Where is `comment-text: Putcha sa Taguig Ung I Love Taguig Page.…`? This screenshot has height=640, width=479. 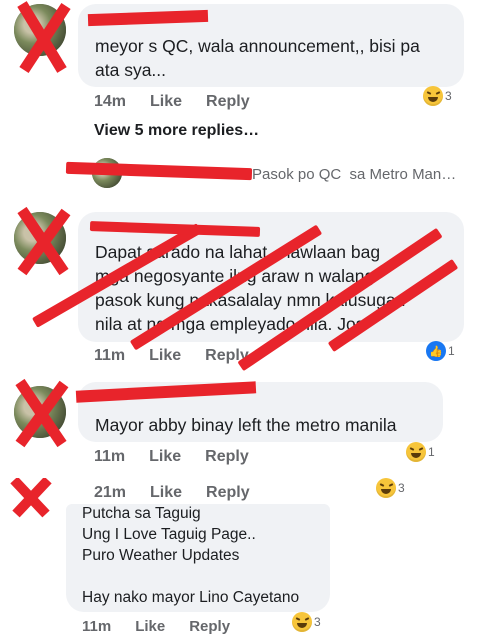
comment-text: Putcha sa Taguig Ung I Love Taguig Page.… is located at coordinates (191, 555).